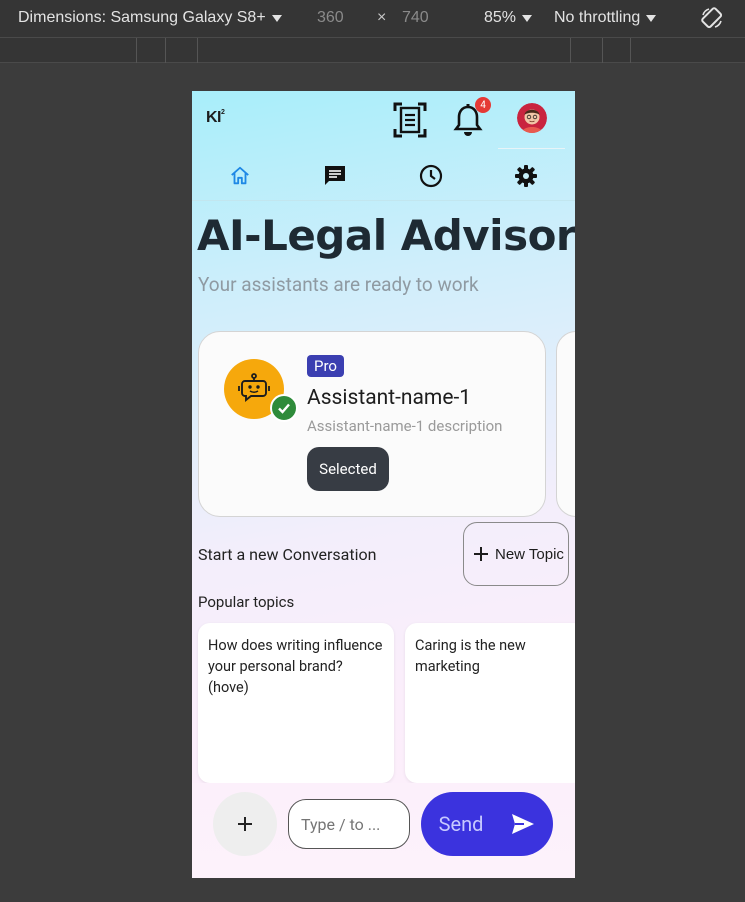 The width and height of the screenshot is (745, 902). What do you see at coordinates (415, 18) in the screenshot?
I see `height-input: 740` at bounding box center [415, 18].